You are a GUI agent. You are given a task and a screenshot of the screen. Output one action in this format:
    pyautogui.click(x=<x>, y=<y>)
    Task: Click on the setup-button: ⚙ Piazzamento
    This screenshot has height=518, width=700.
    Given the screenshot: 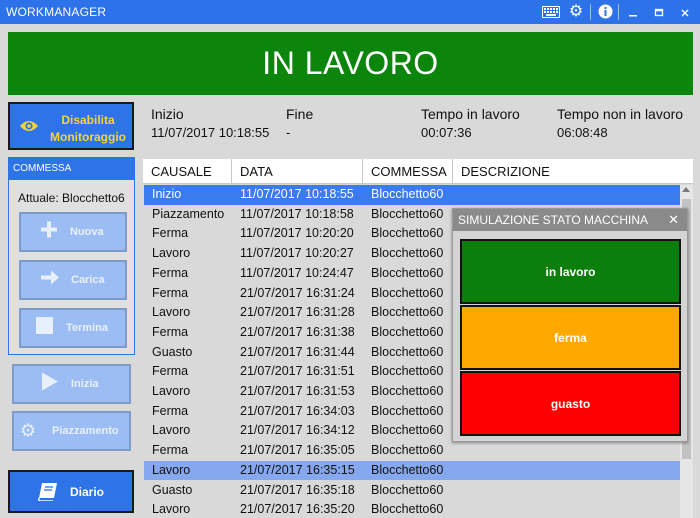 What is the action you would take?
    pyautogui.click(x=71, y=431)
    